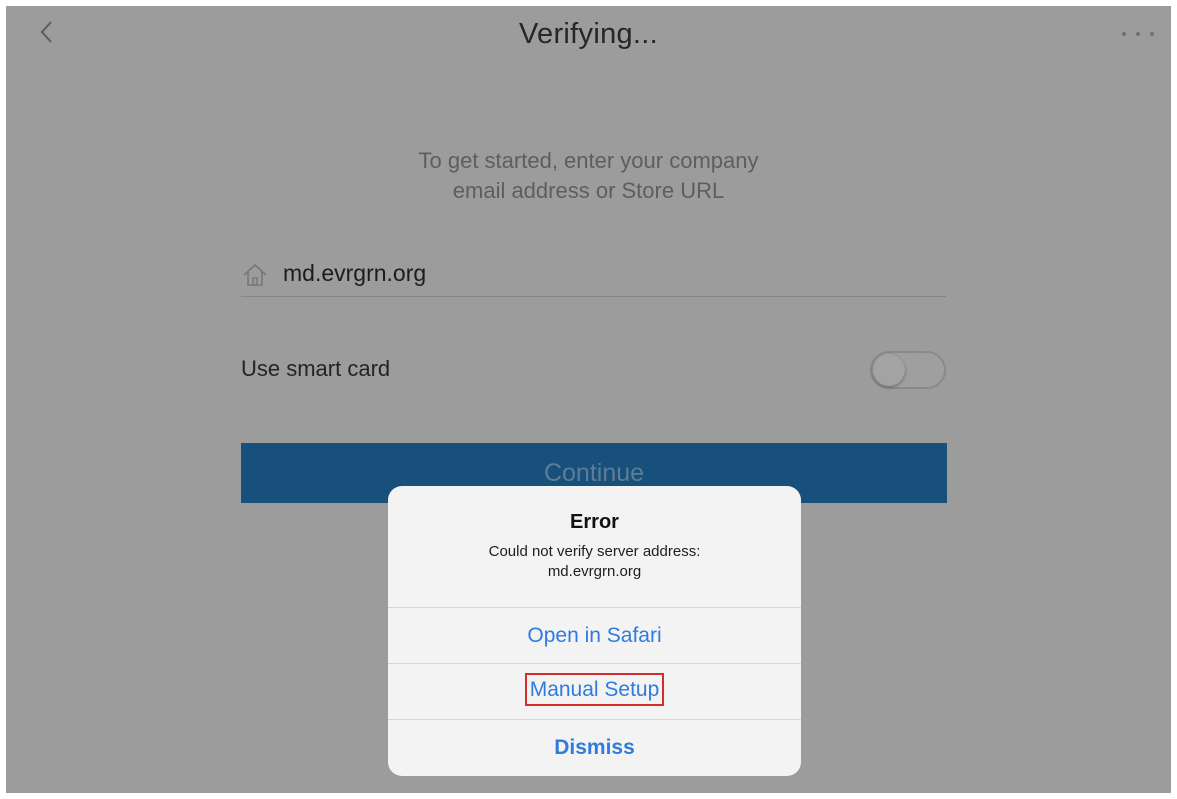 Image resolution: width=1177 pixels, height=799 pixels. What do you see at coordinates (255, 274) in the screenshot?
I see `home-icon` at bounding box center [255, 274].